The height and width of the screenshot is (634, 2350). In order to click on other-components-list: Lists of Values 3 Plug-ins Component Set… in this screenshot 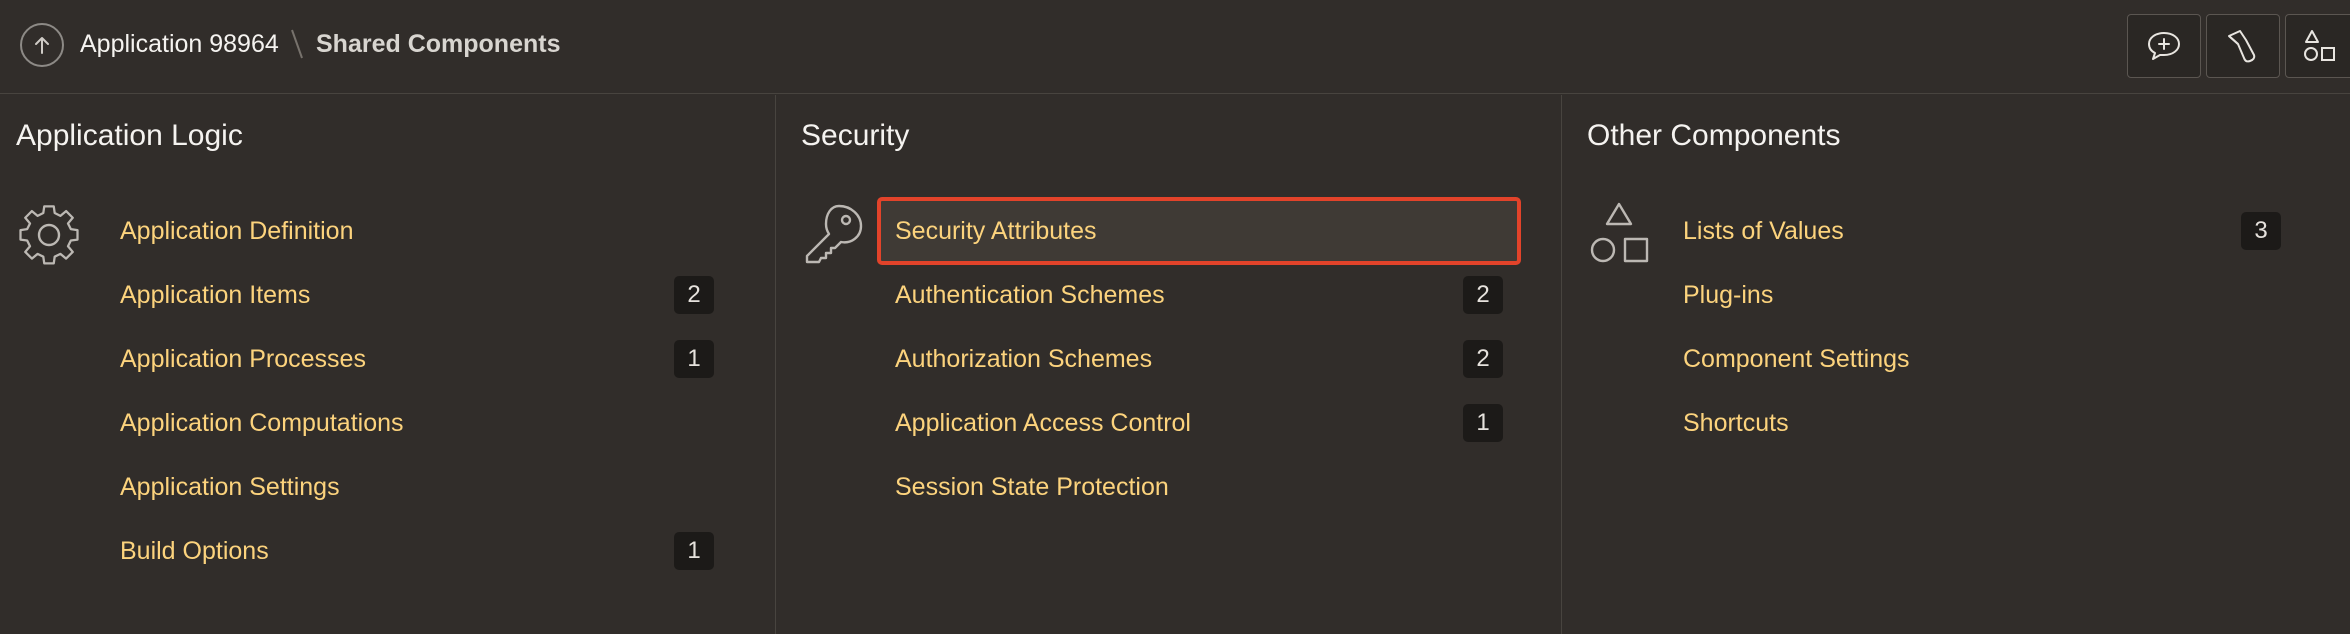, I will do `click(1982, 327)`.